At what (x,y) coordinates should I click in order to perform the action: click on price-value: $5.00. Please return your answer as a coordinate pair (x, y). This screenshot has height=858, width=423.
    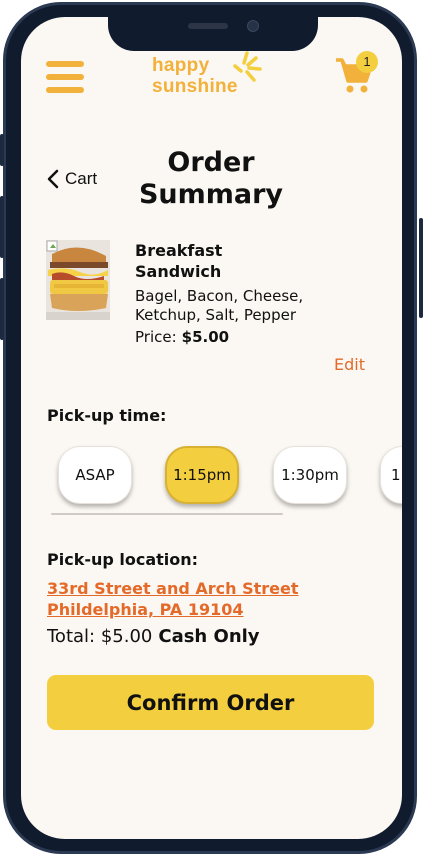
    Looking at the image, I should click on (205, 337).